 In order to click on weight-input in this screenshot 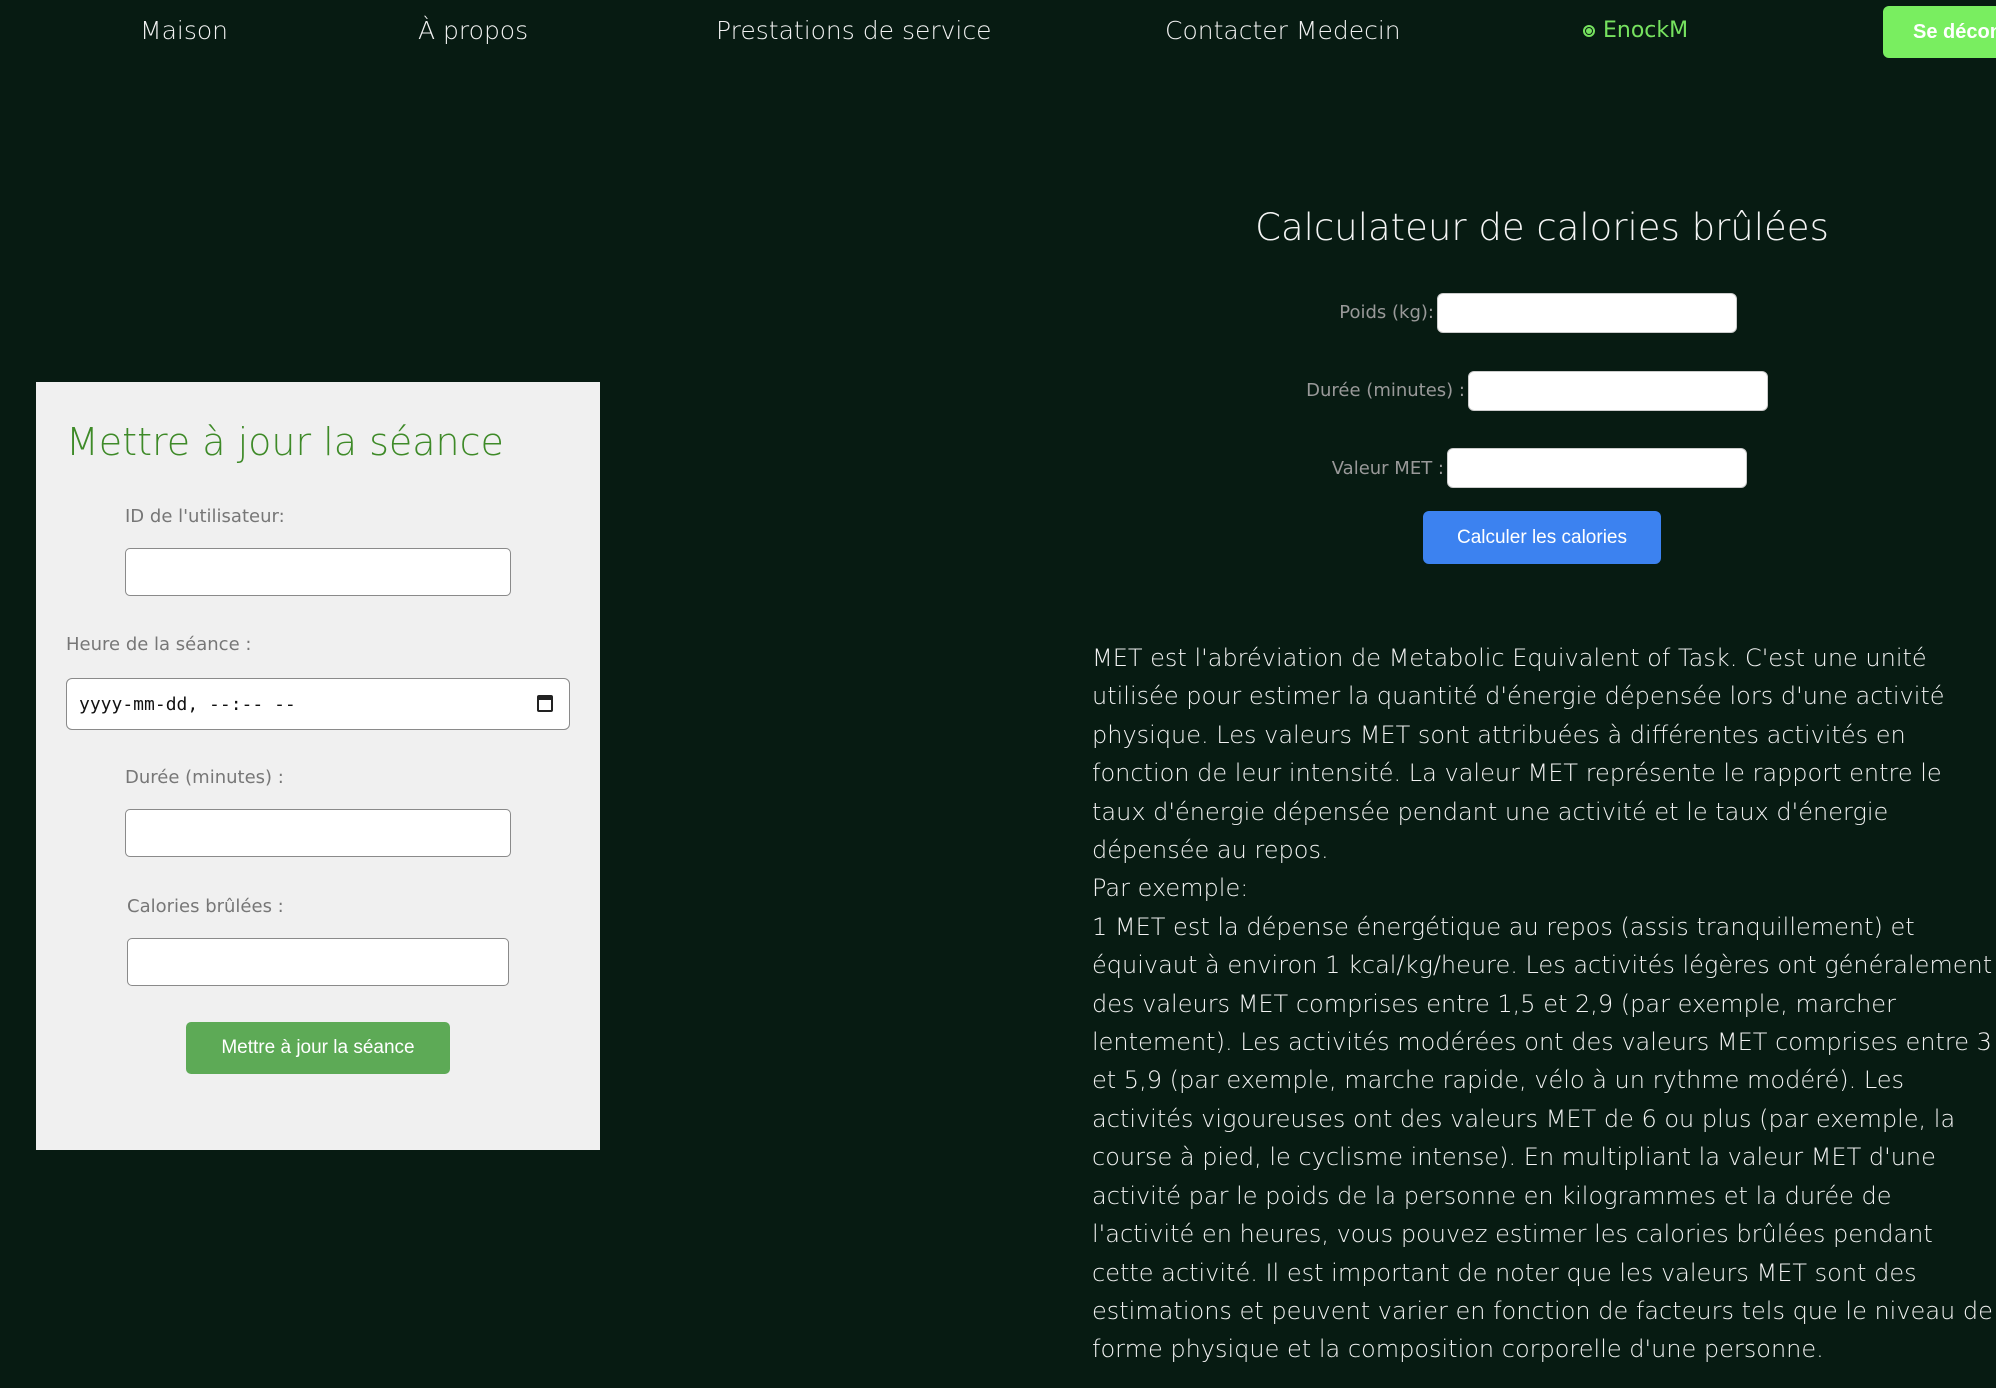, I will do `click(1587, 313)`.